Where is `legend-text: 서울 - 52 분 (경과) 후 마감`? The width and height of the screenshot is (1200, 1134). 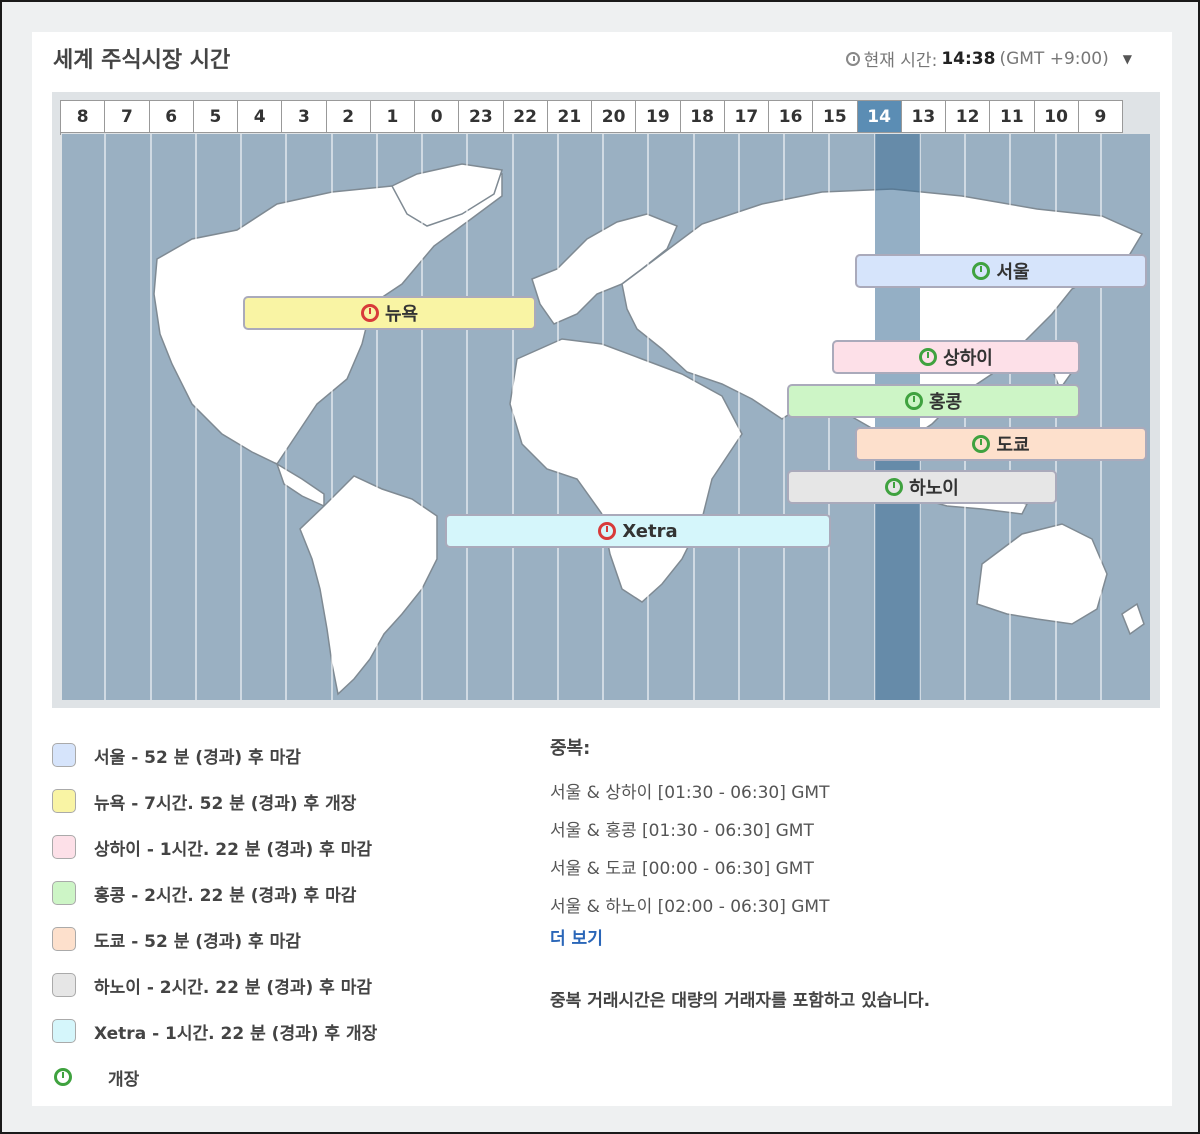 legend-text: 서울 - 52 분 (경과) 후 마감 is located at coordinates (197, 757).